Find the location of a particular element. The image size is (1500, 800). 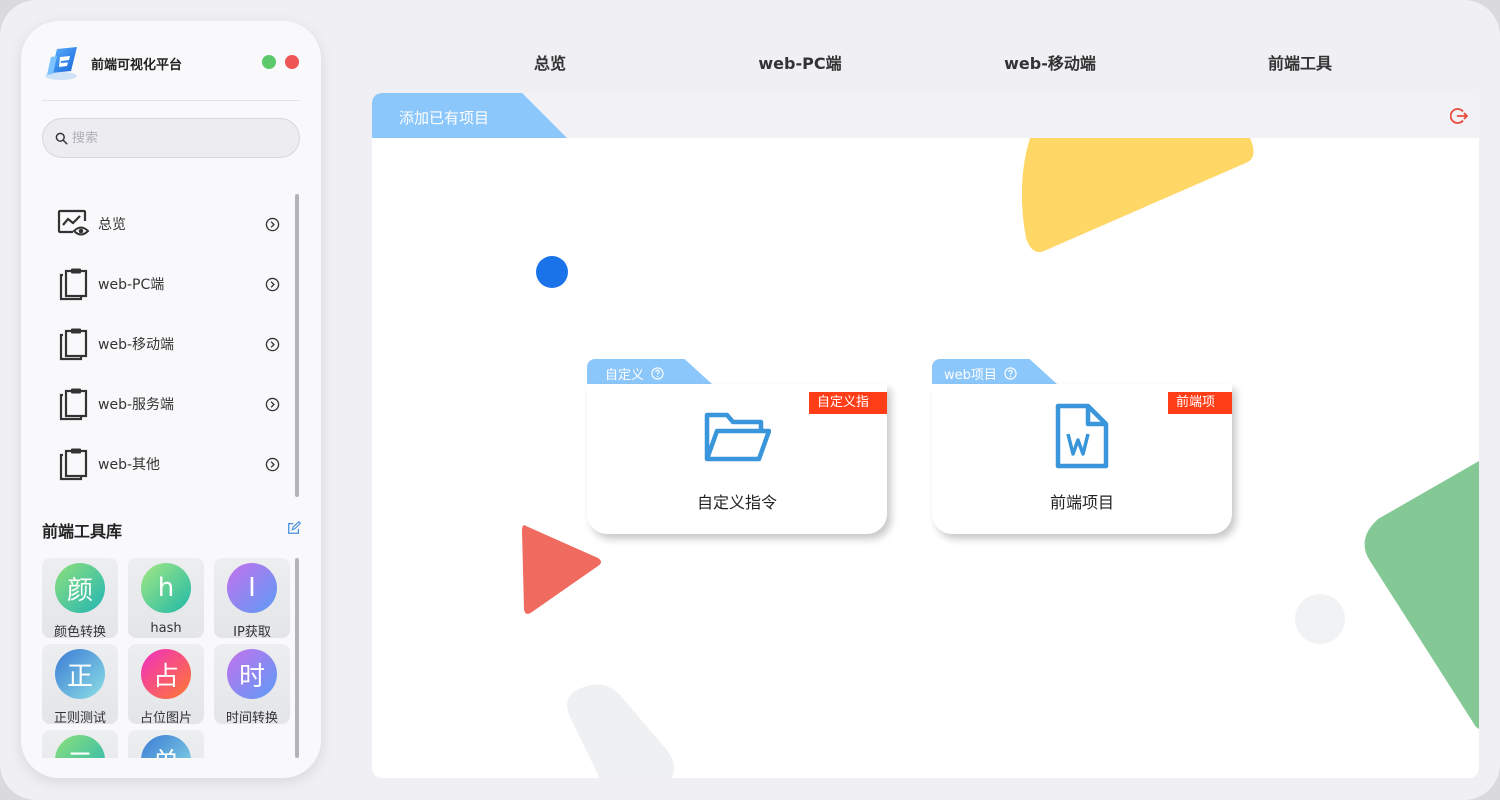

tool-item: 二 is located at coordinates (80, 744).